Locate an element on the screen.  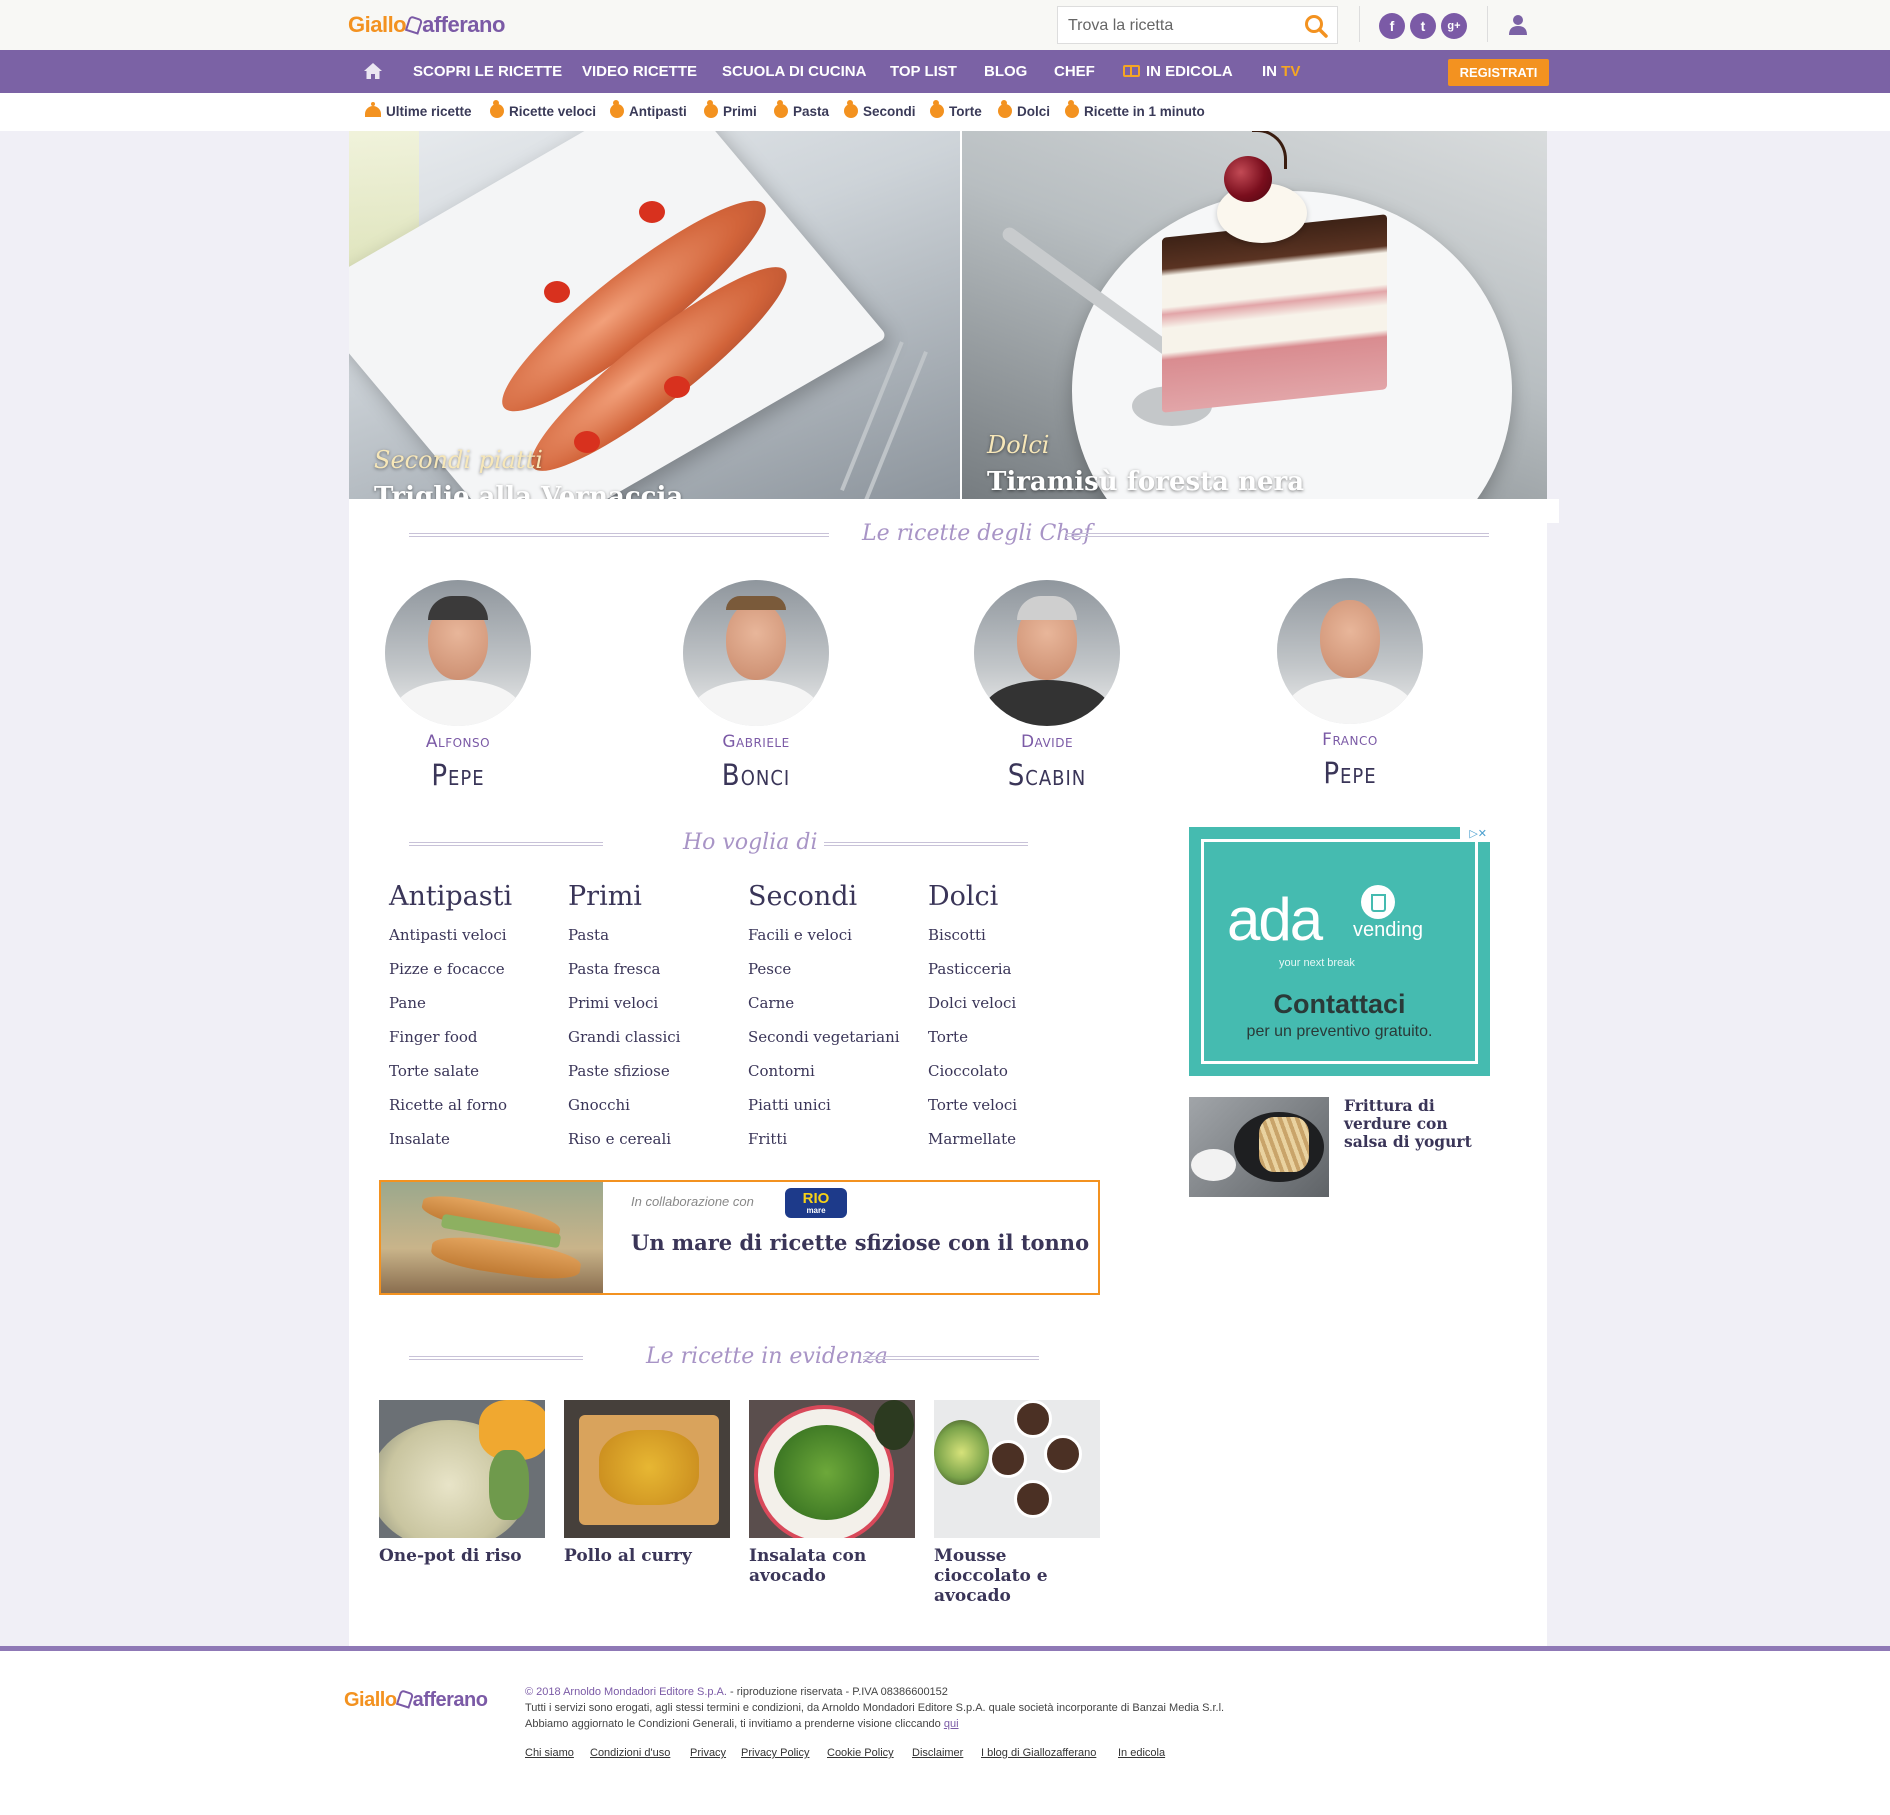
category-link: Ricette al forno is located at coordinates (448, 1105).